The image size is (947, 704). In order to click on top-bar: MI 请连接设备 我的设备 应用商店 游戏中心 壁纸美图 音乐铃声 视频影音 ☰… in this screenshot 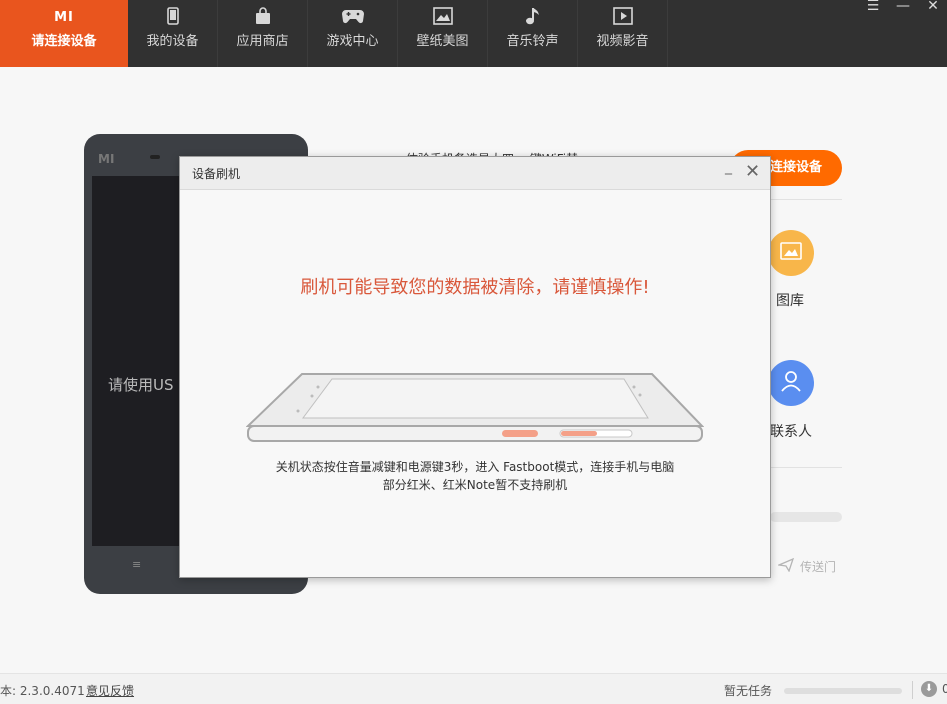, I will do `click(473, 33)`.